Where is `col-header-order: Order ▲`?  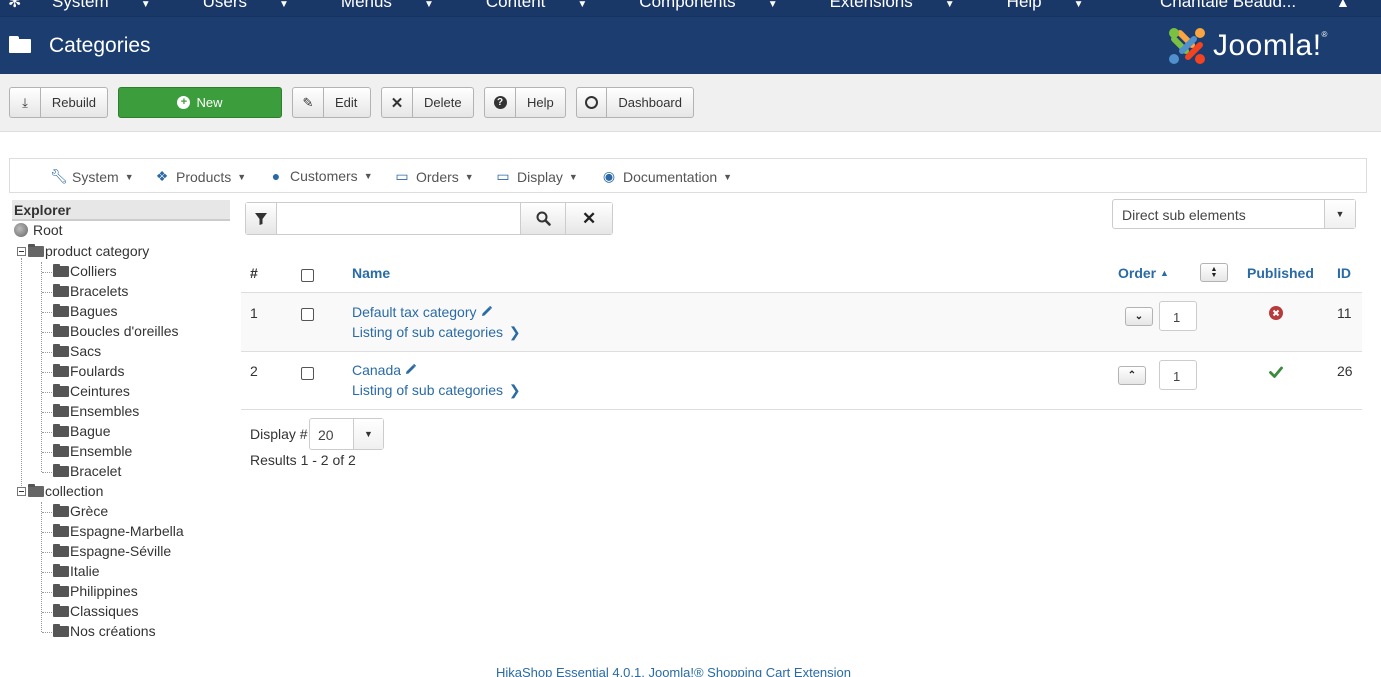
col-header-order: Order ▲ is located at coordinates (1143, 273).